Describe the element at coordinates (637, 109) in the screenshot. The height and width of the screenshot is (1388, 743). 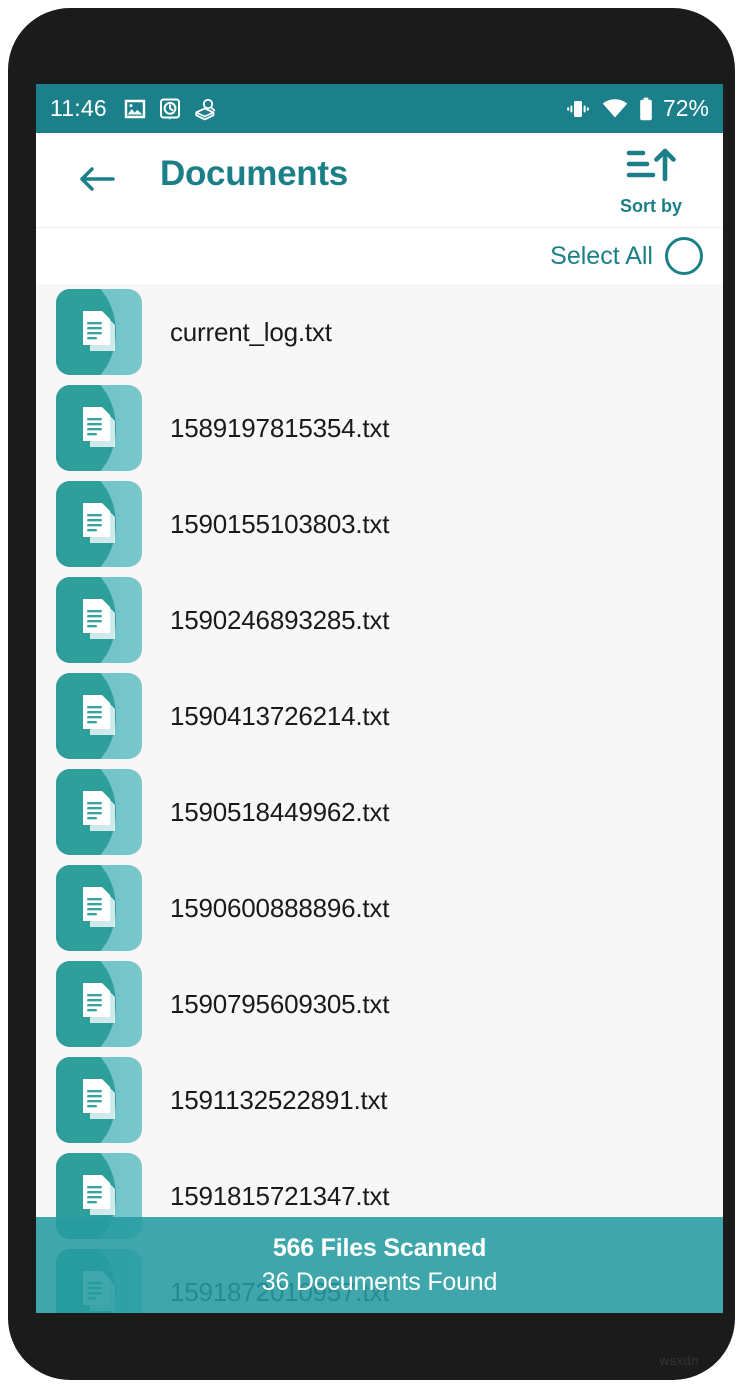
I see `status-right-icon-group: 72%` at that location.